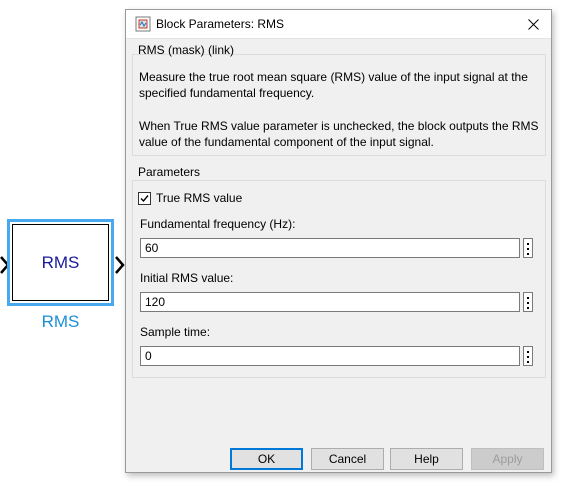 The image size is (561, 487). I want to click on dialog-titlebar: Block Parameters: RMS, so click(338, 24).